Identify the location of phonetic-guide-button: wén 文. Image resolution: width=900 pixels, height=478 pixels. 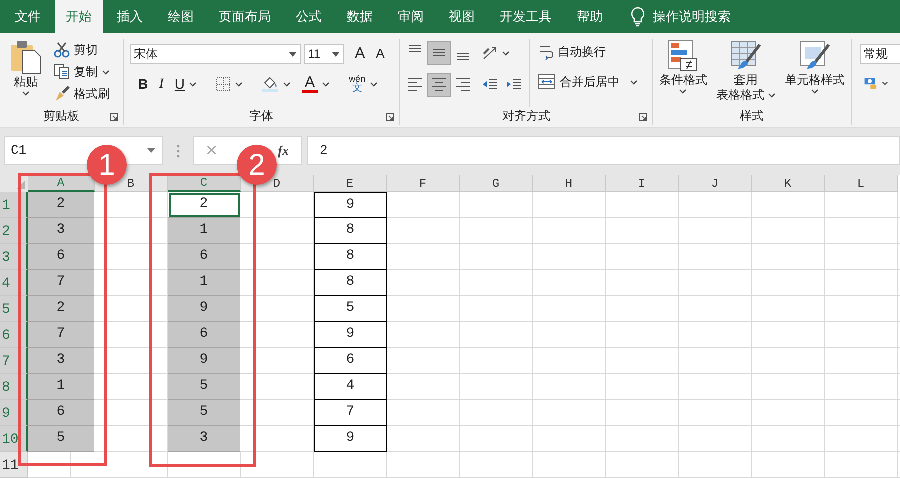
(363, 84).